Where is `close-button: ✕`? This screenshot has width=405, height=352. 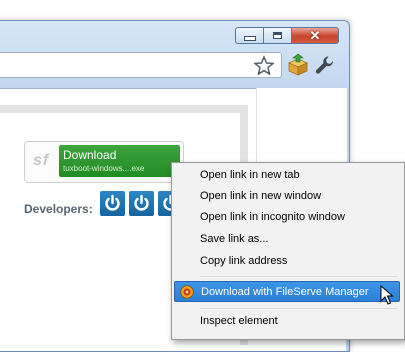 close-button: ✕ is located at coordinates (315, 35).